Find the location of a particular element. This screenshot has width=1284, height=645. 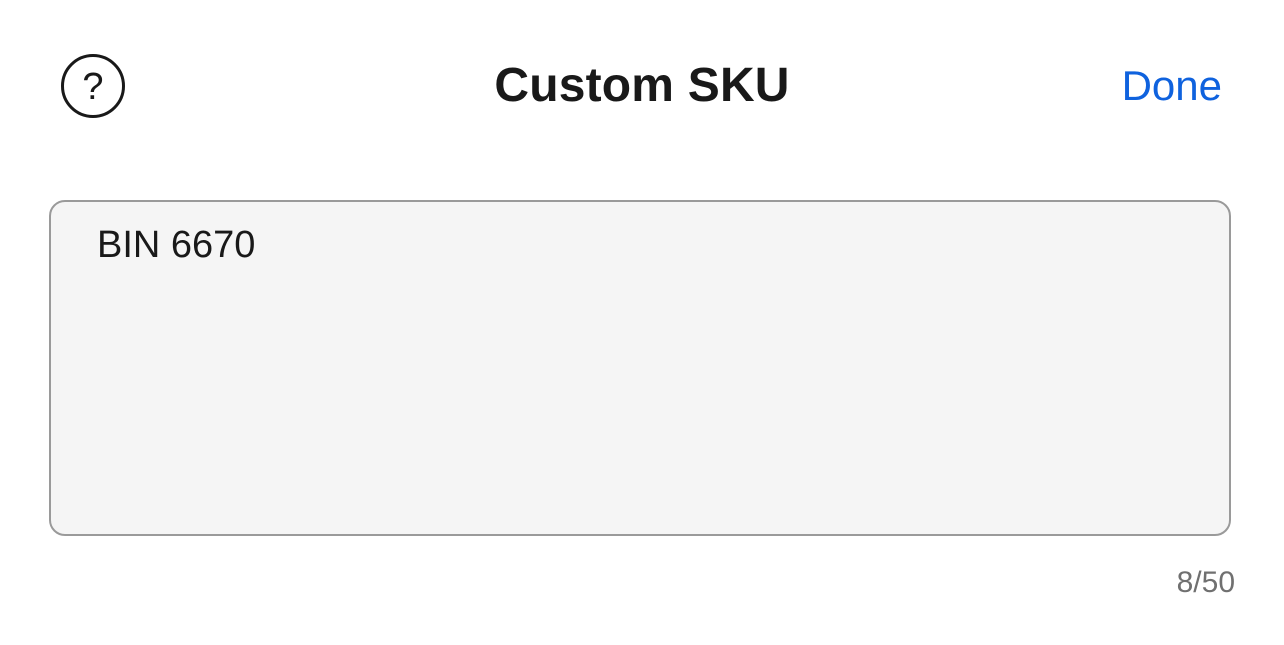

done-button: Done is located at coordinates (1172, 86).